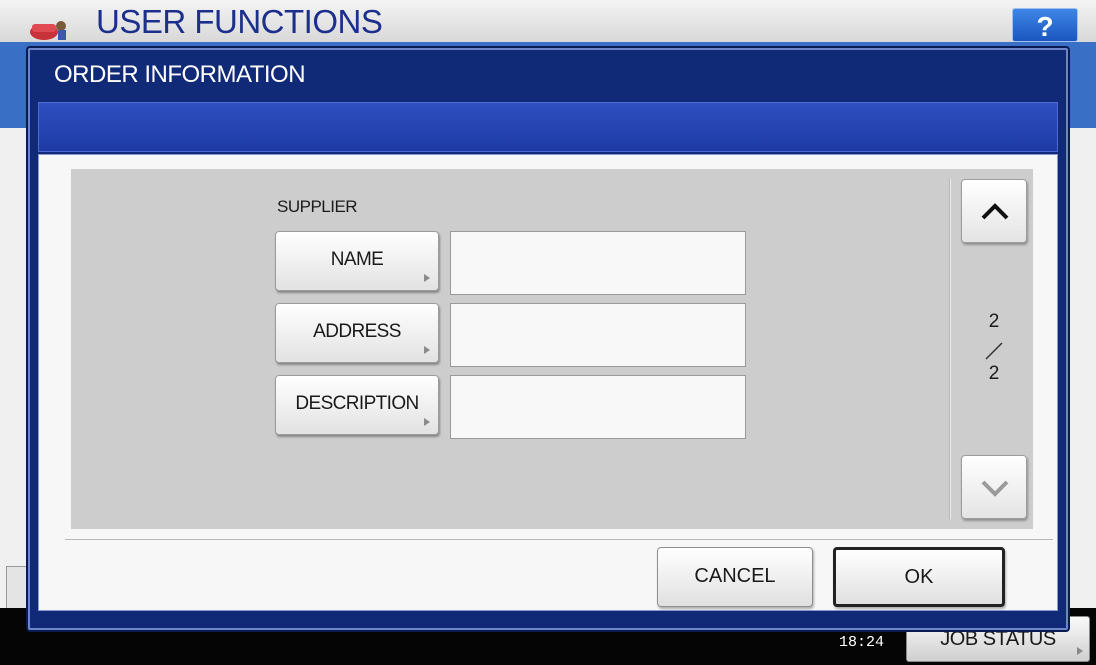 The height and width of the screenshot is (665, 1096). I want to click on address-button-label: ADDRESS, so click(357, 331).